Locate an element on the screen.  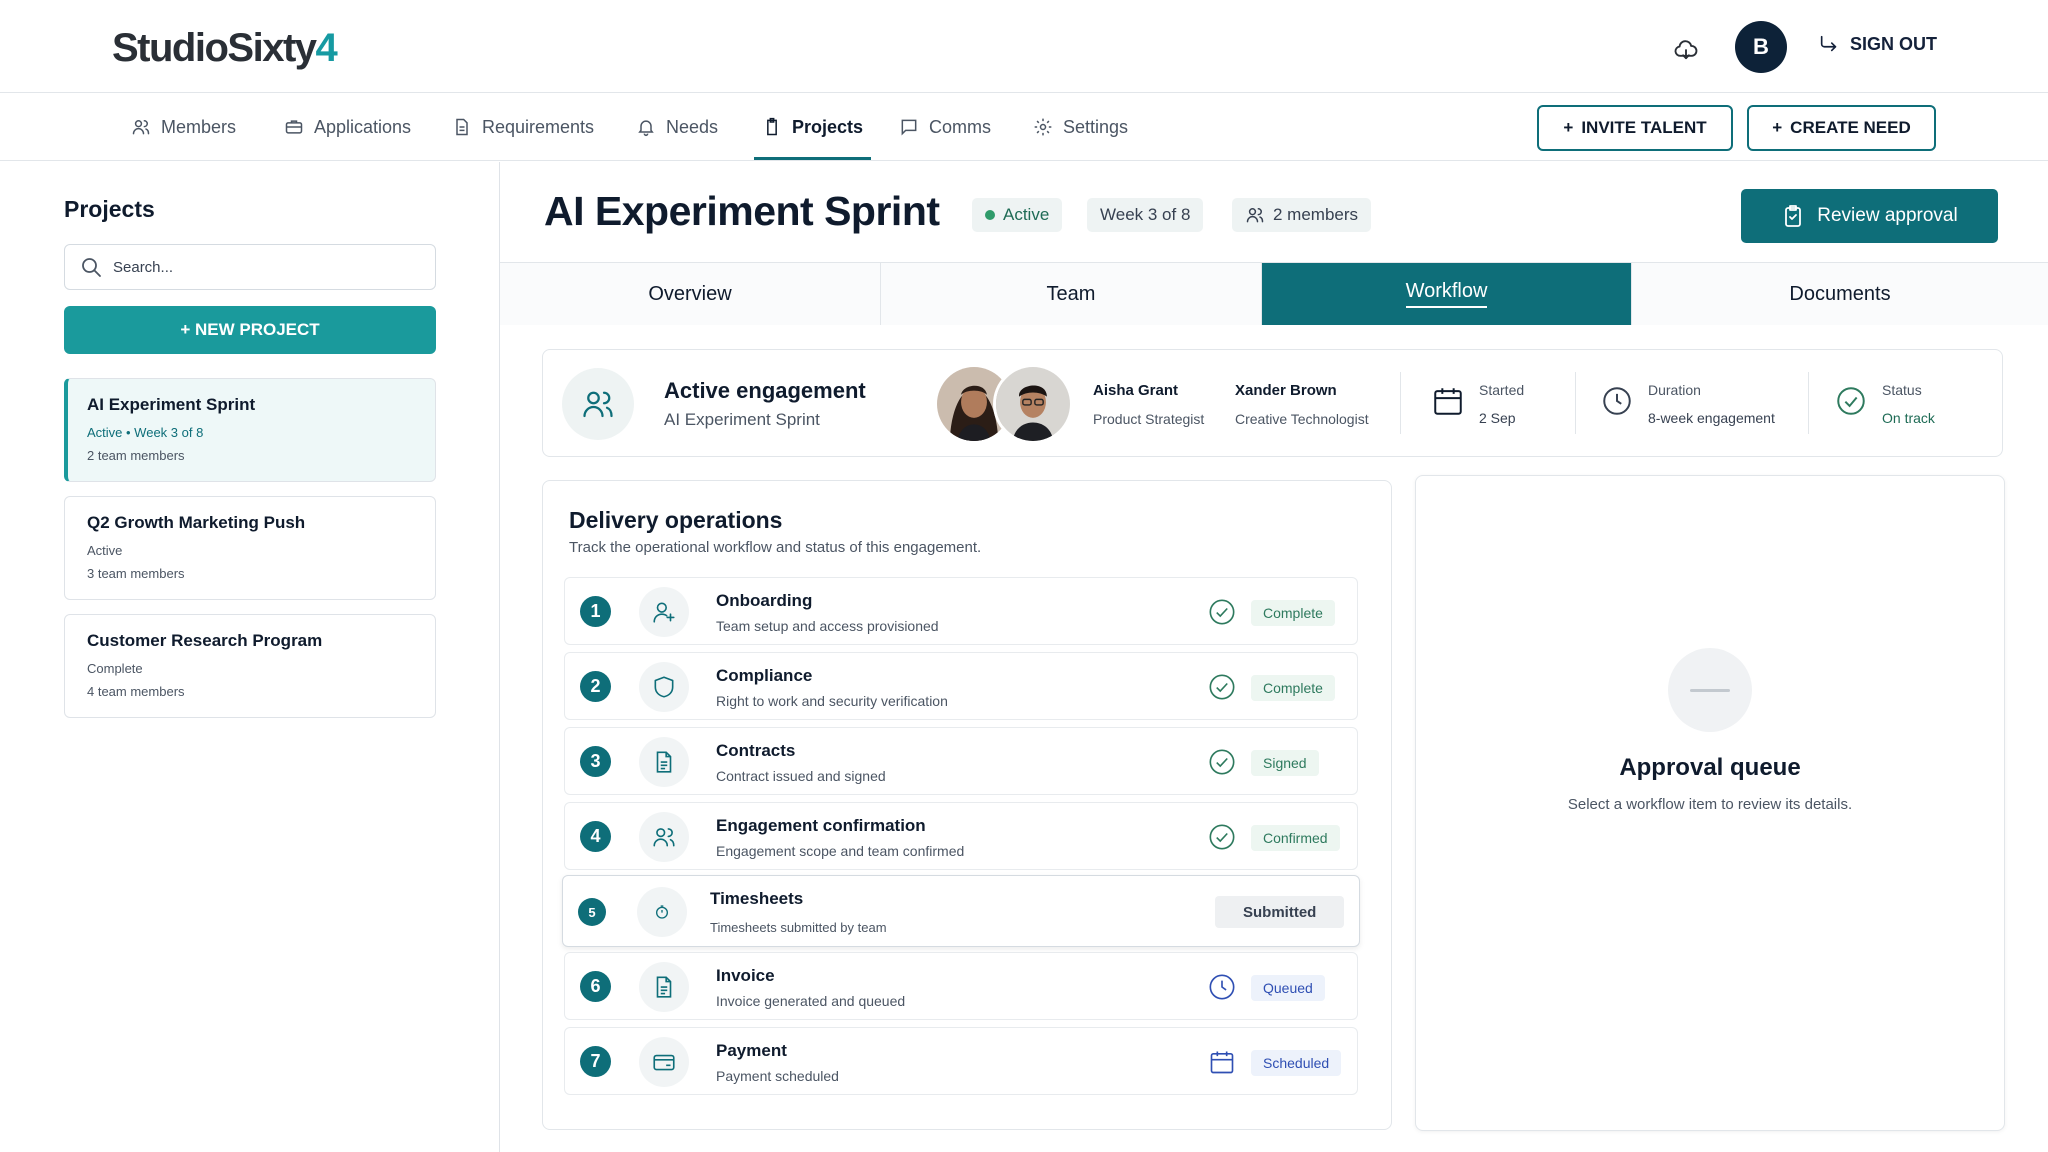
members-chip: 2 members is located at coordinates (1302, 215).